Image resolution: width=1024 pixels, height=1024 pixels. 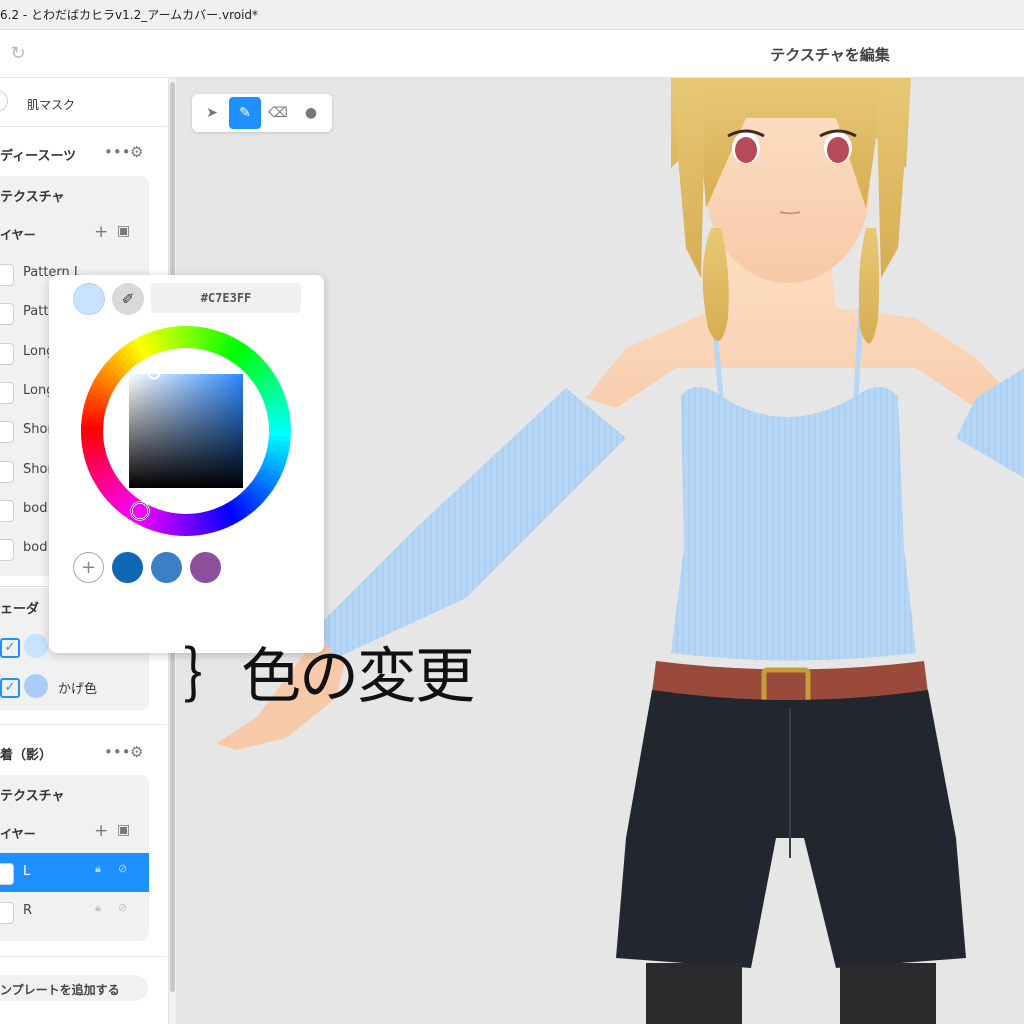 What do you see at coordinates (74, 872) in the screenshot?
I see `layer-item: L 🔒︎ ⊘` at bounding box center [74, 872].